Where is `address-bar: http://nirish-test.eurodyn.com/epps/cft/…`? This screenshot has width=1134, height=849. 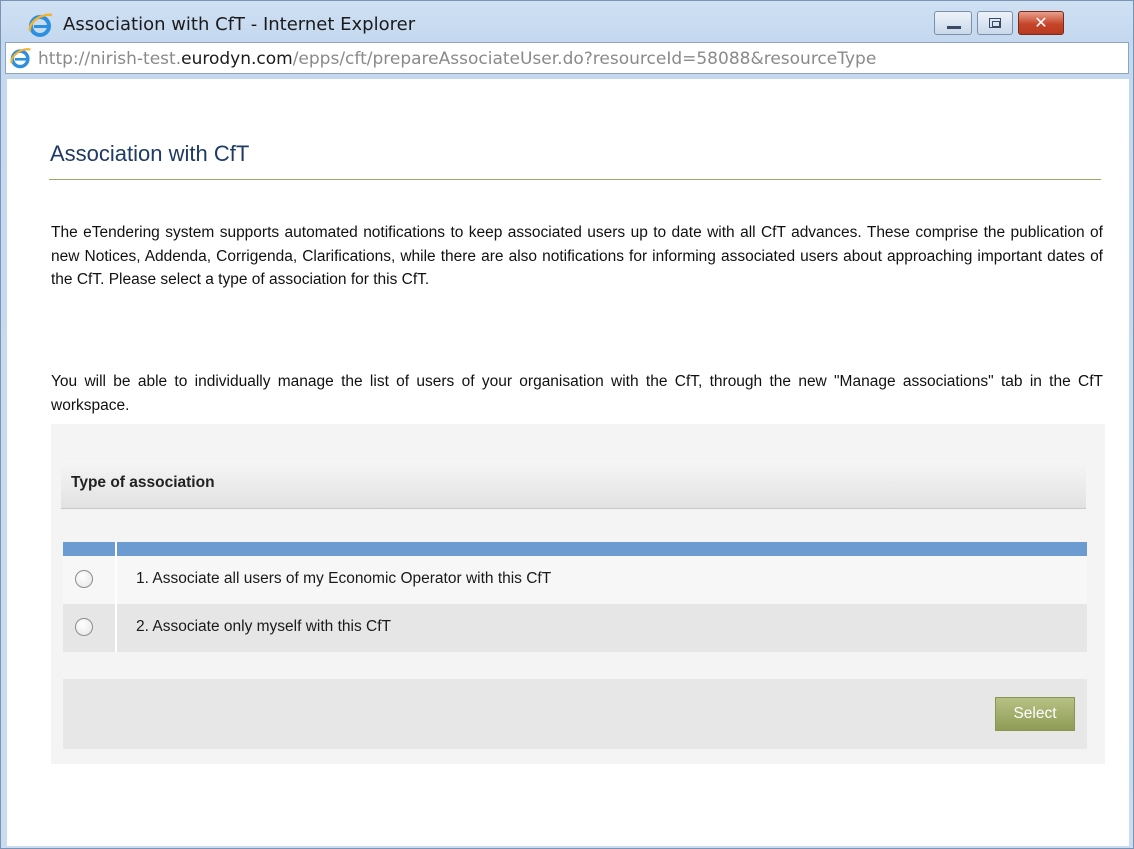
address-bar: http://nirish-test.eurodyn.com/epps/cft/… is located at coordinates (567, 58).